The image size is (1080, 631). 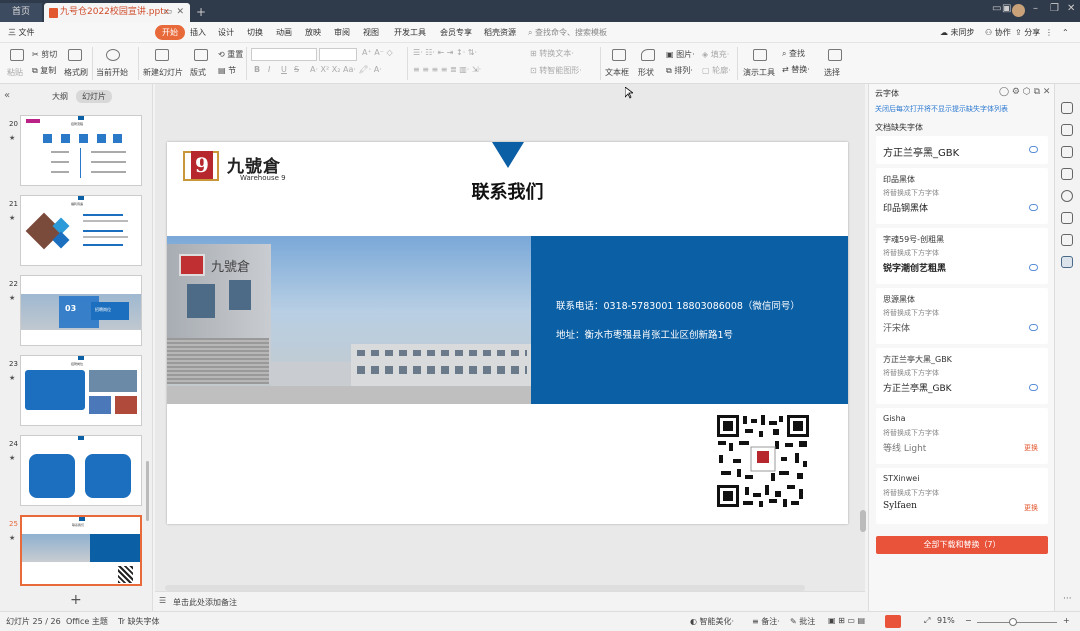 I want to click on font-card: 字魂59号-创粗黑 将替换成下方字体 锐字潮创艺粗黑, so click(x=962, y=256).